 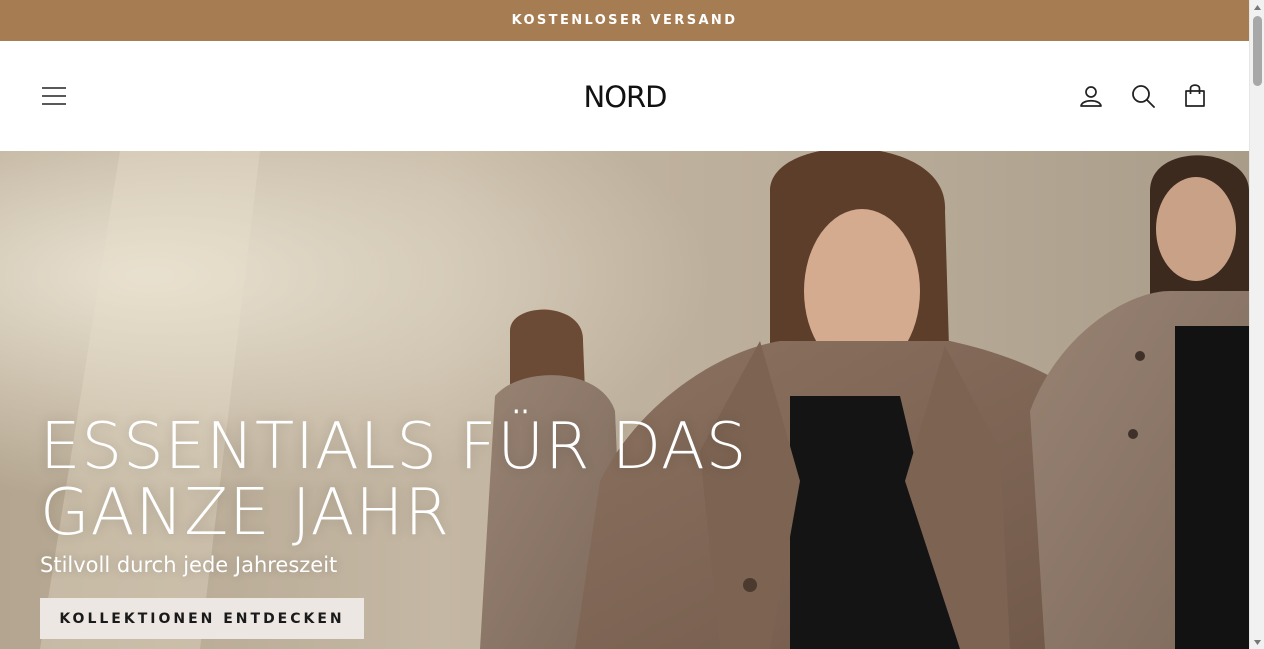 I want to click on site-logo: NORD, so click(x=625, y=97).